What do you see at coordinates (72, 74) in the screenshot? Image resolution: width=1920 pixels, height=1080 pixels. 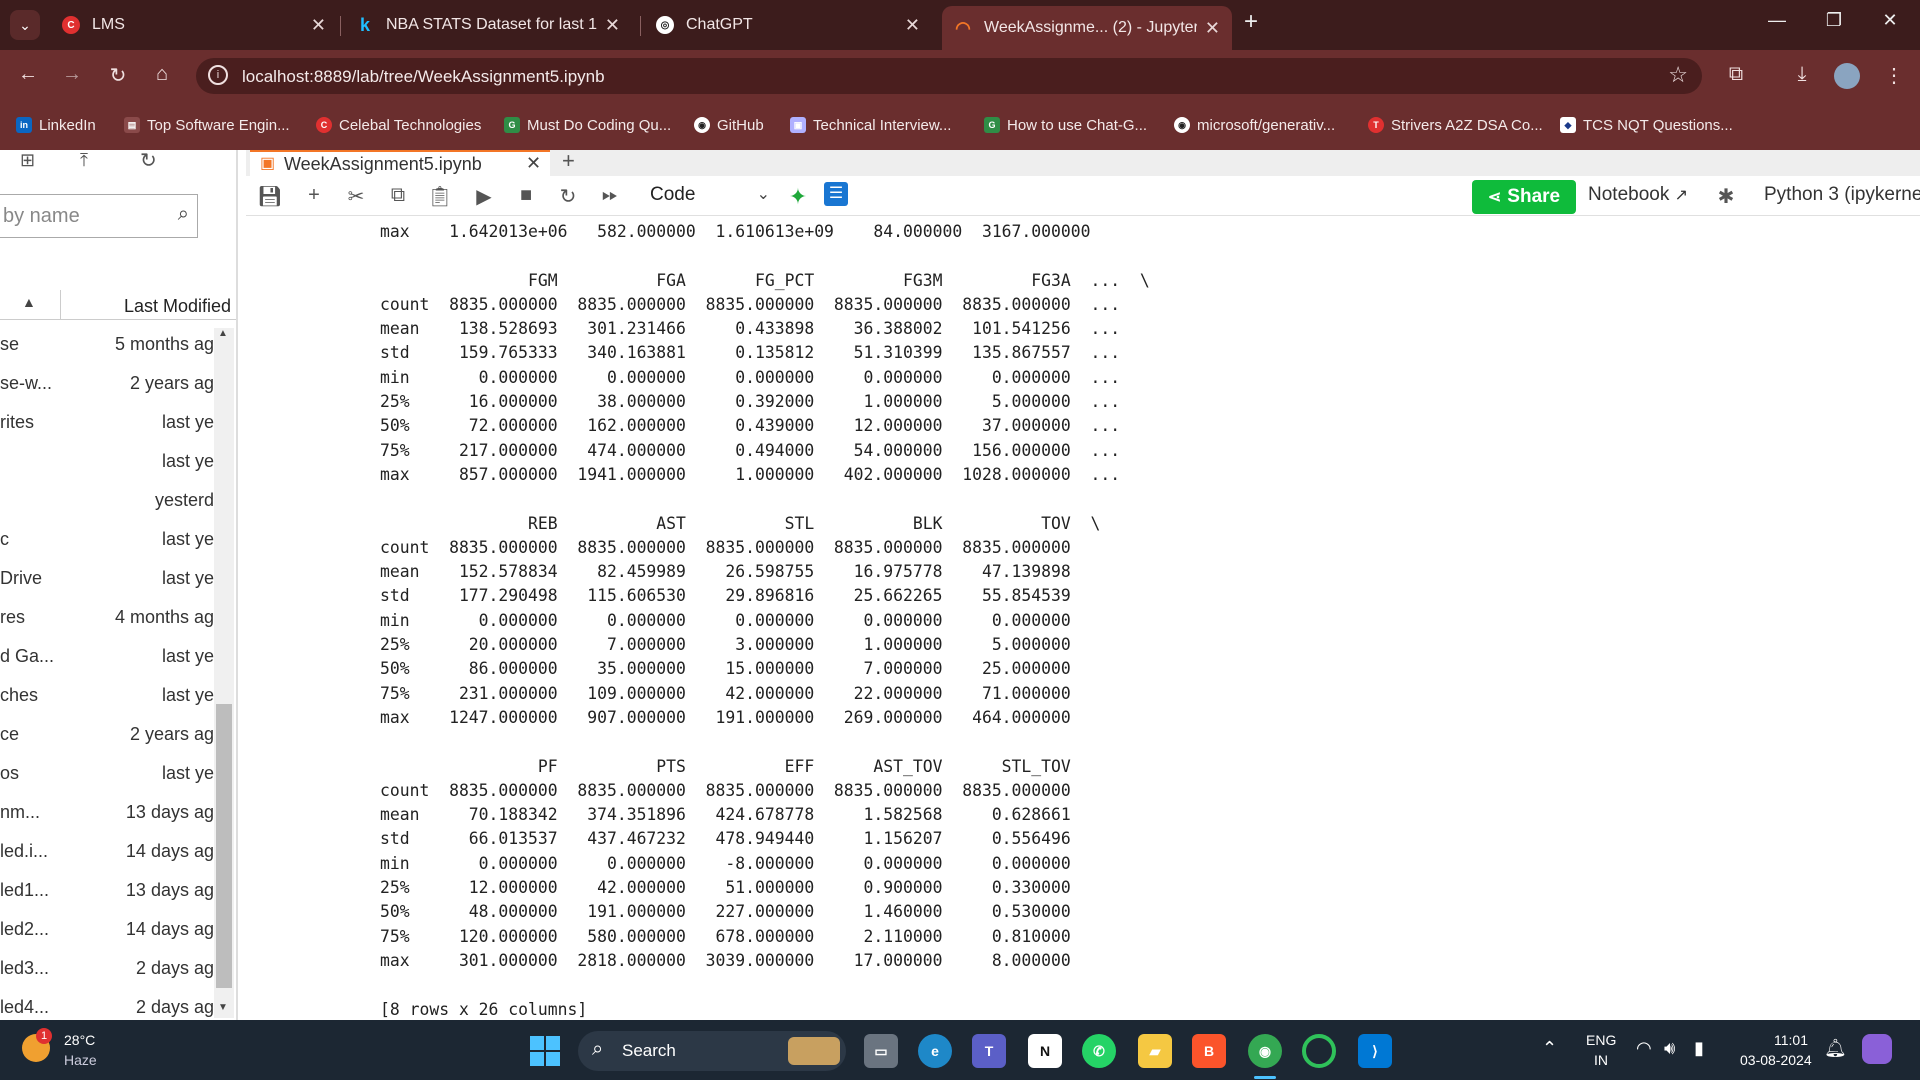 I see `forward-icon: →` at bounding box center [72, 74].